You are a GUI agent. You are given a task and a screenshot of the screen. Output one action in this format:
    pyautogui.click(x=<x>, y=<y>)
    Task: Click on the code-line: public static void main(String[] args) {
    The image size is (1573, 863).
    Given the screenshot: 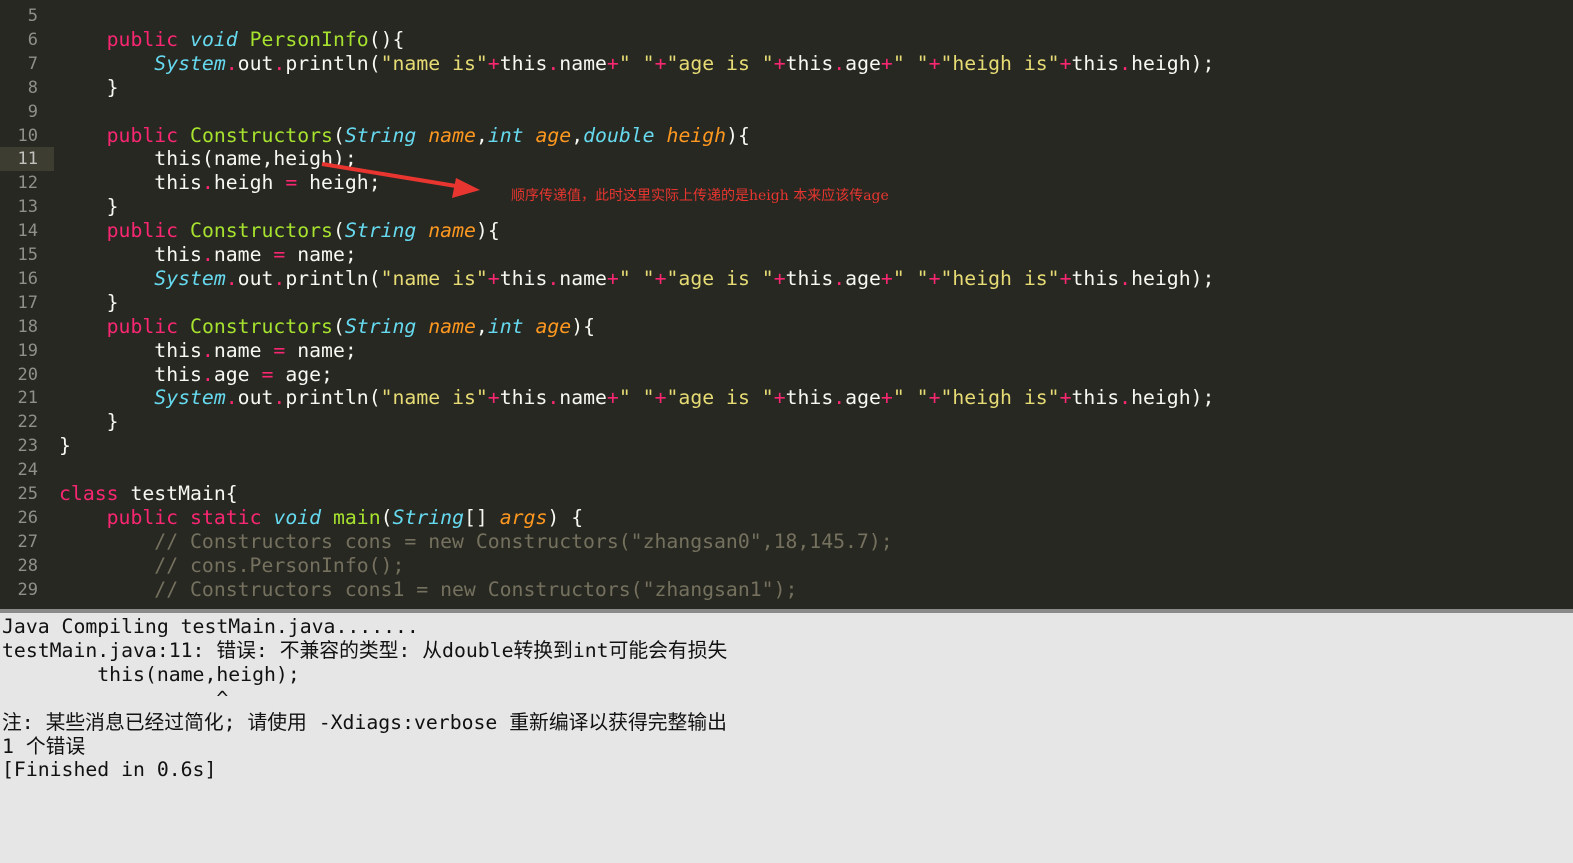 What is the action you would take?
    pyautogui.click(x=321, y=518)
    